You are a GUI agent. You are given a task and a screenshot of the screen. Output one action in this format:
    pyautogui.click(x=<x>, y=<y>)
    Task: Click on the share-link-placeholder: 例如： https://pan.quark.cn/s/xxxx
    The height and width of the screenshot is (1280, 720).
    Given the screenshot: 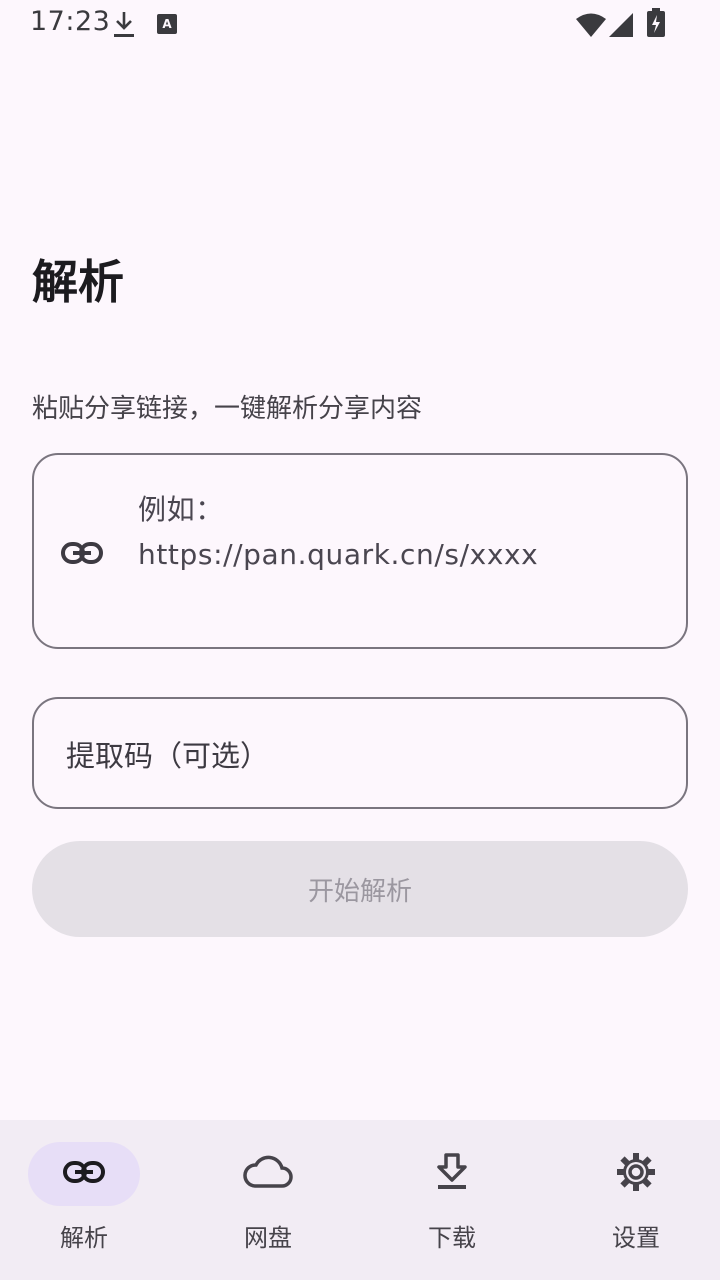 What is the action you would take?
    pyautogui.click(x=338, y=532)
    